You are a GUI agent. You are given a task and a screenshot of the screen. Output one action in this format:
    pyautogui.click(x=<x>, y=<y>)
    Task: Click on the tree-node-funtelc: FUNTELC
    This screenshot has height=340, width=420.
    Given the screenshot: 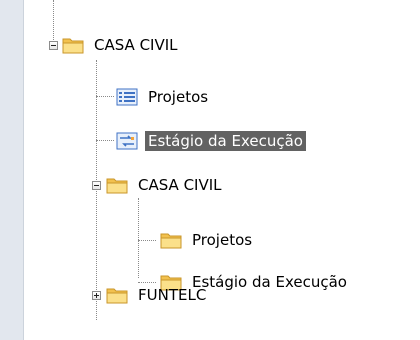 What is the action you would take?
    pyautogui.click(x=157, y=295)
    